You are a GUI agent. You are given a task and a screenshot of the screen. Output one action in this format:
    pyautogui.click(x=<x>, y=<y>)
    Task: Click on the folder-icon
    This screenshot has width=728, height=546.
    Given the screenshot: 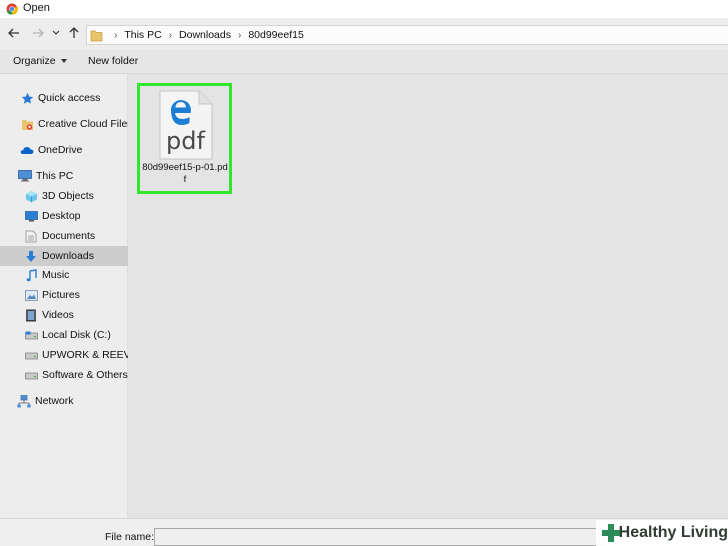 What is the action you would take?
    pyautogui.click(x=96, y=37)
    